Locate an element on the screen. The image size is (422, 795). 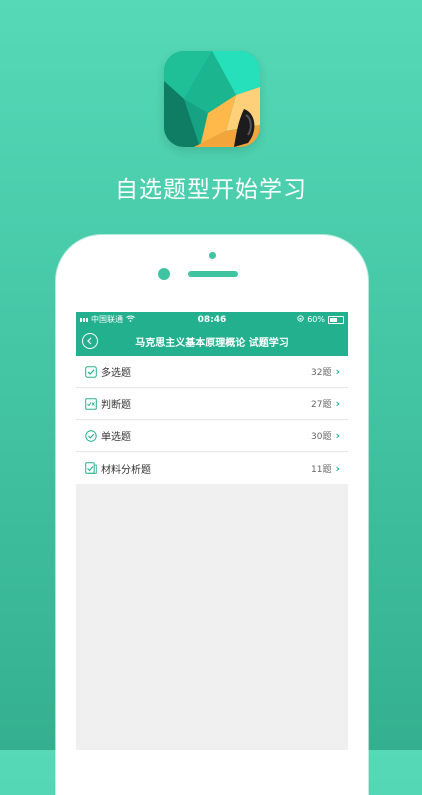
question-type-list: 多选题 32题 › 判断题 27题 › 单选题 30题 › 材料分析题 11题 is located at coordinates (212, 420).